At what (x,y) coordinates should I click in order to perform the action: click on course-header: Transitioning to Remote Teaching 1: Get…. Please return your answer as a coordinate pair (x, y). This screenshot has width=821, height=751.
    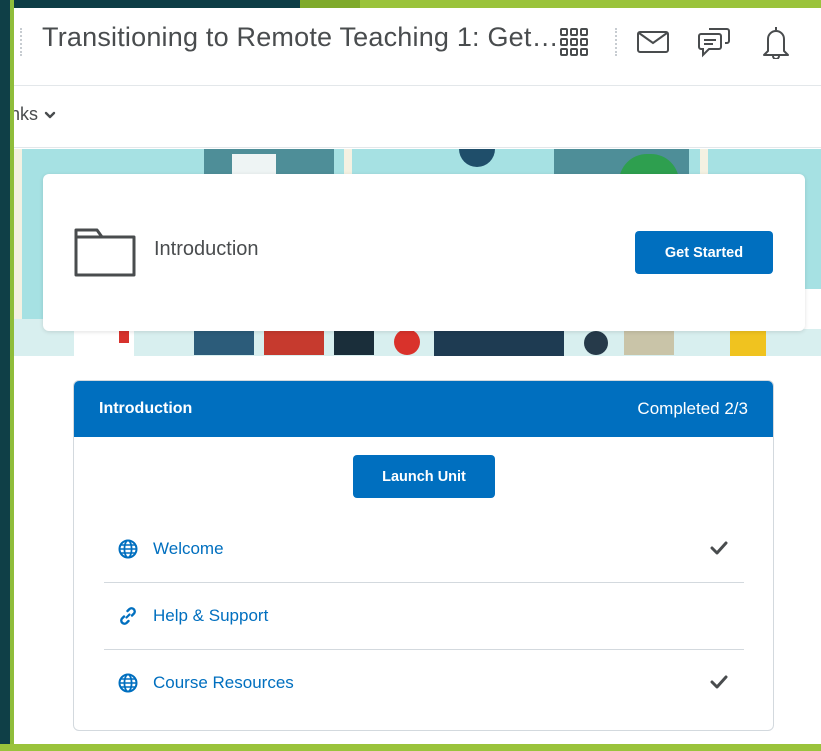
    Looking at the image, I should click on (417, 47).